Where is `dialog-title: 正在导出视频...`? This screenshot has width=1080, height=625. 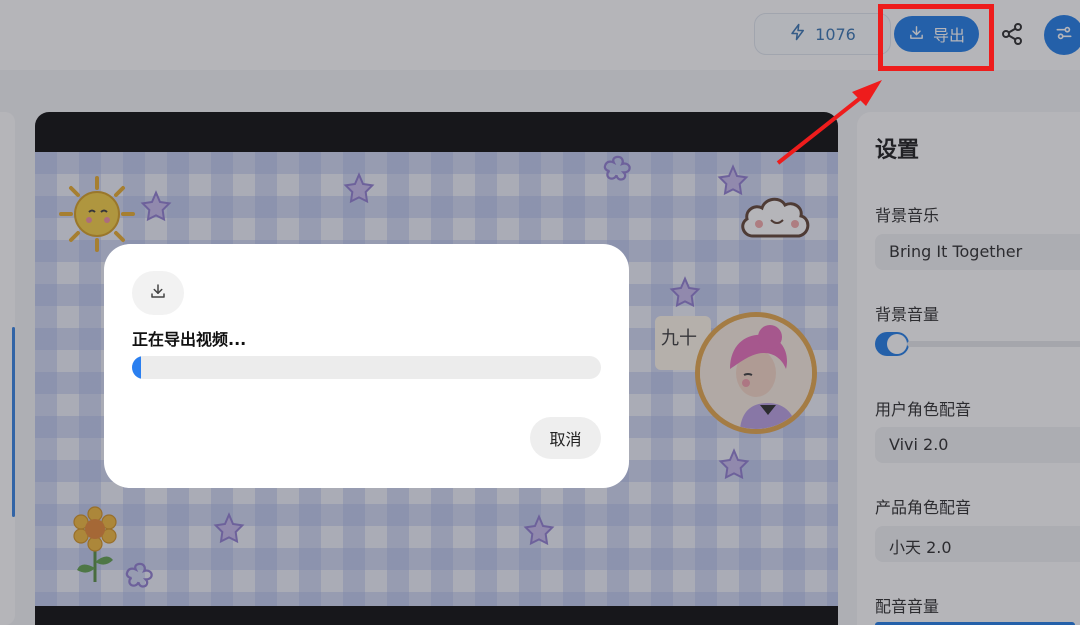 dialog-title: 正在导出视频... is located at coordinates (189, 339).